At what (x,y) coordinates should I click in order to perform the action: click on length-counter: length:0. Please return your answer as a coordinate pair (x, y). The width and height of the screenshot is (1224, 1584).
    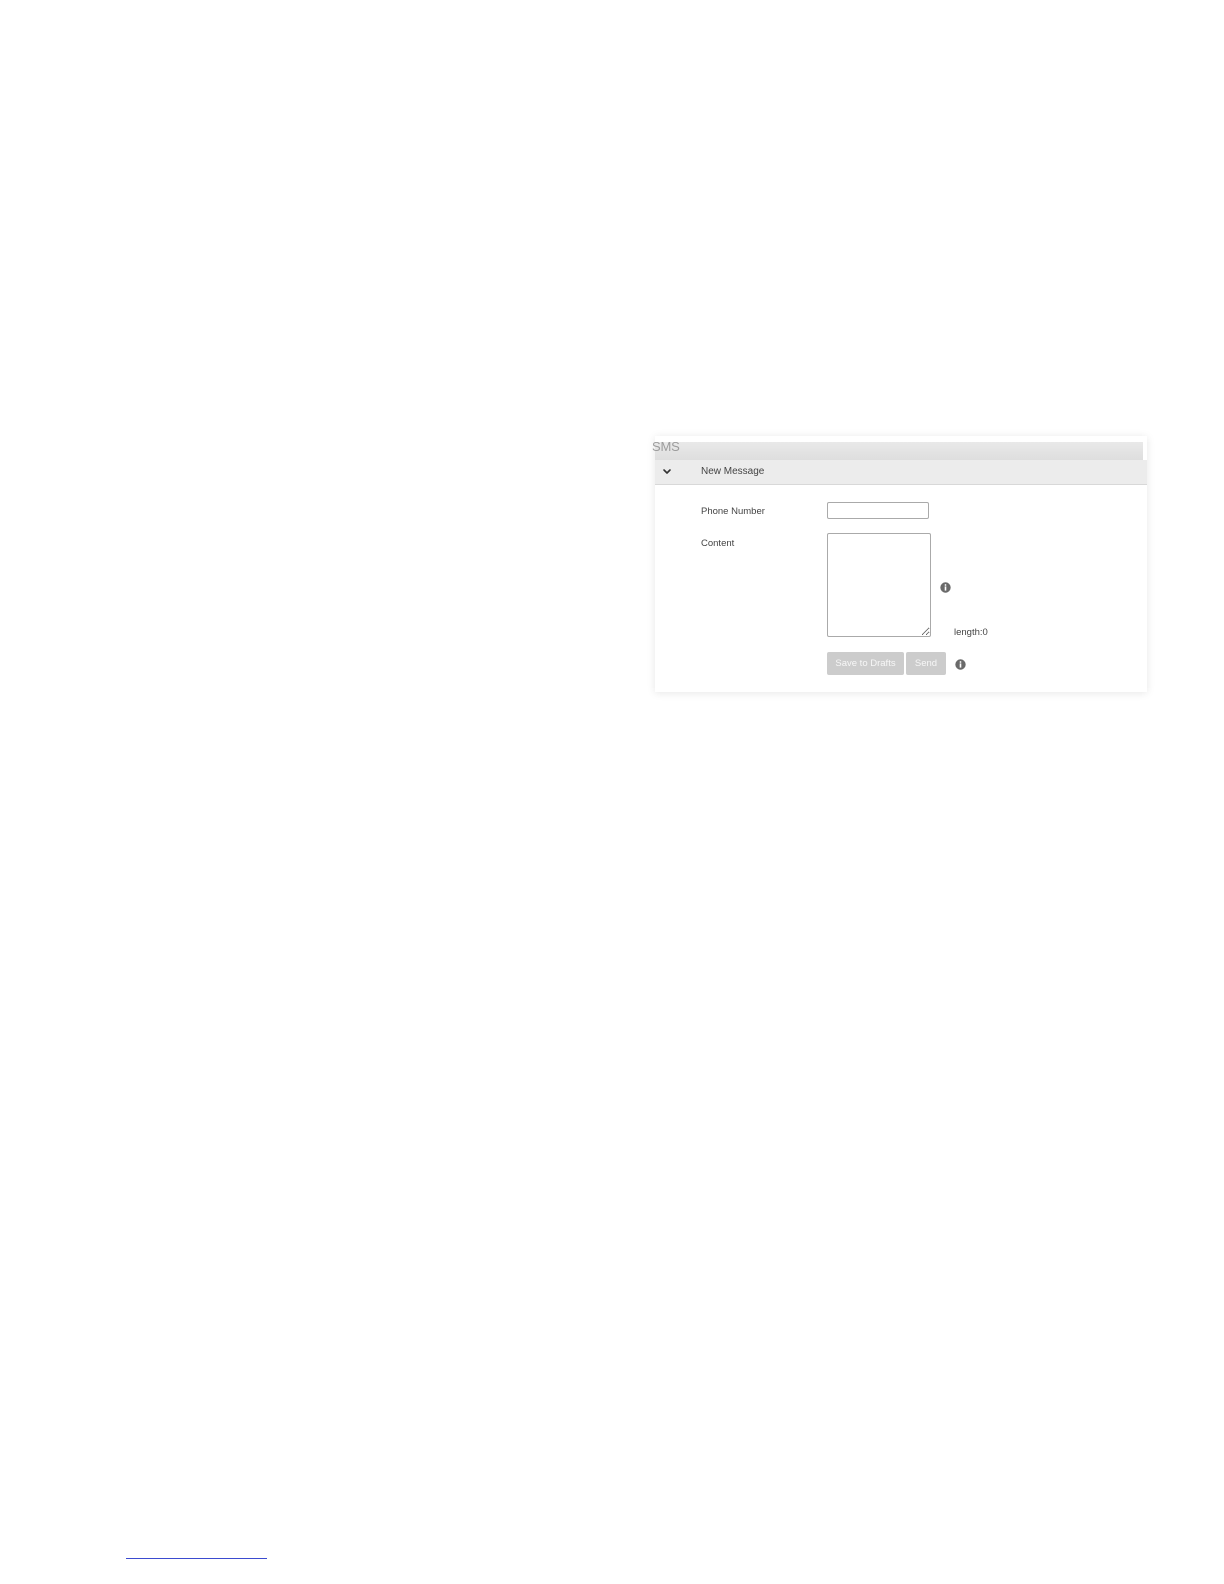
    Looking at the image, I should click on (971, 632).